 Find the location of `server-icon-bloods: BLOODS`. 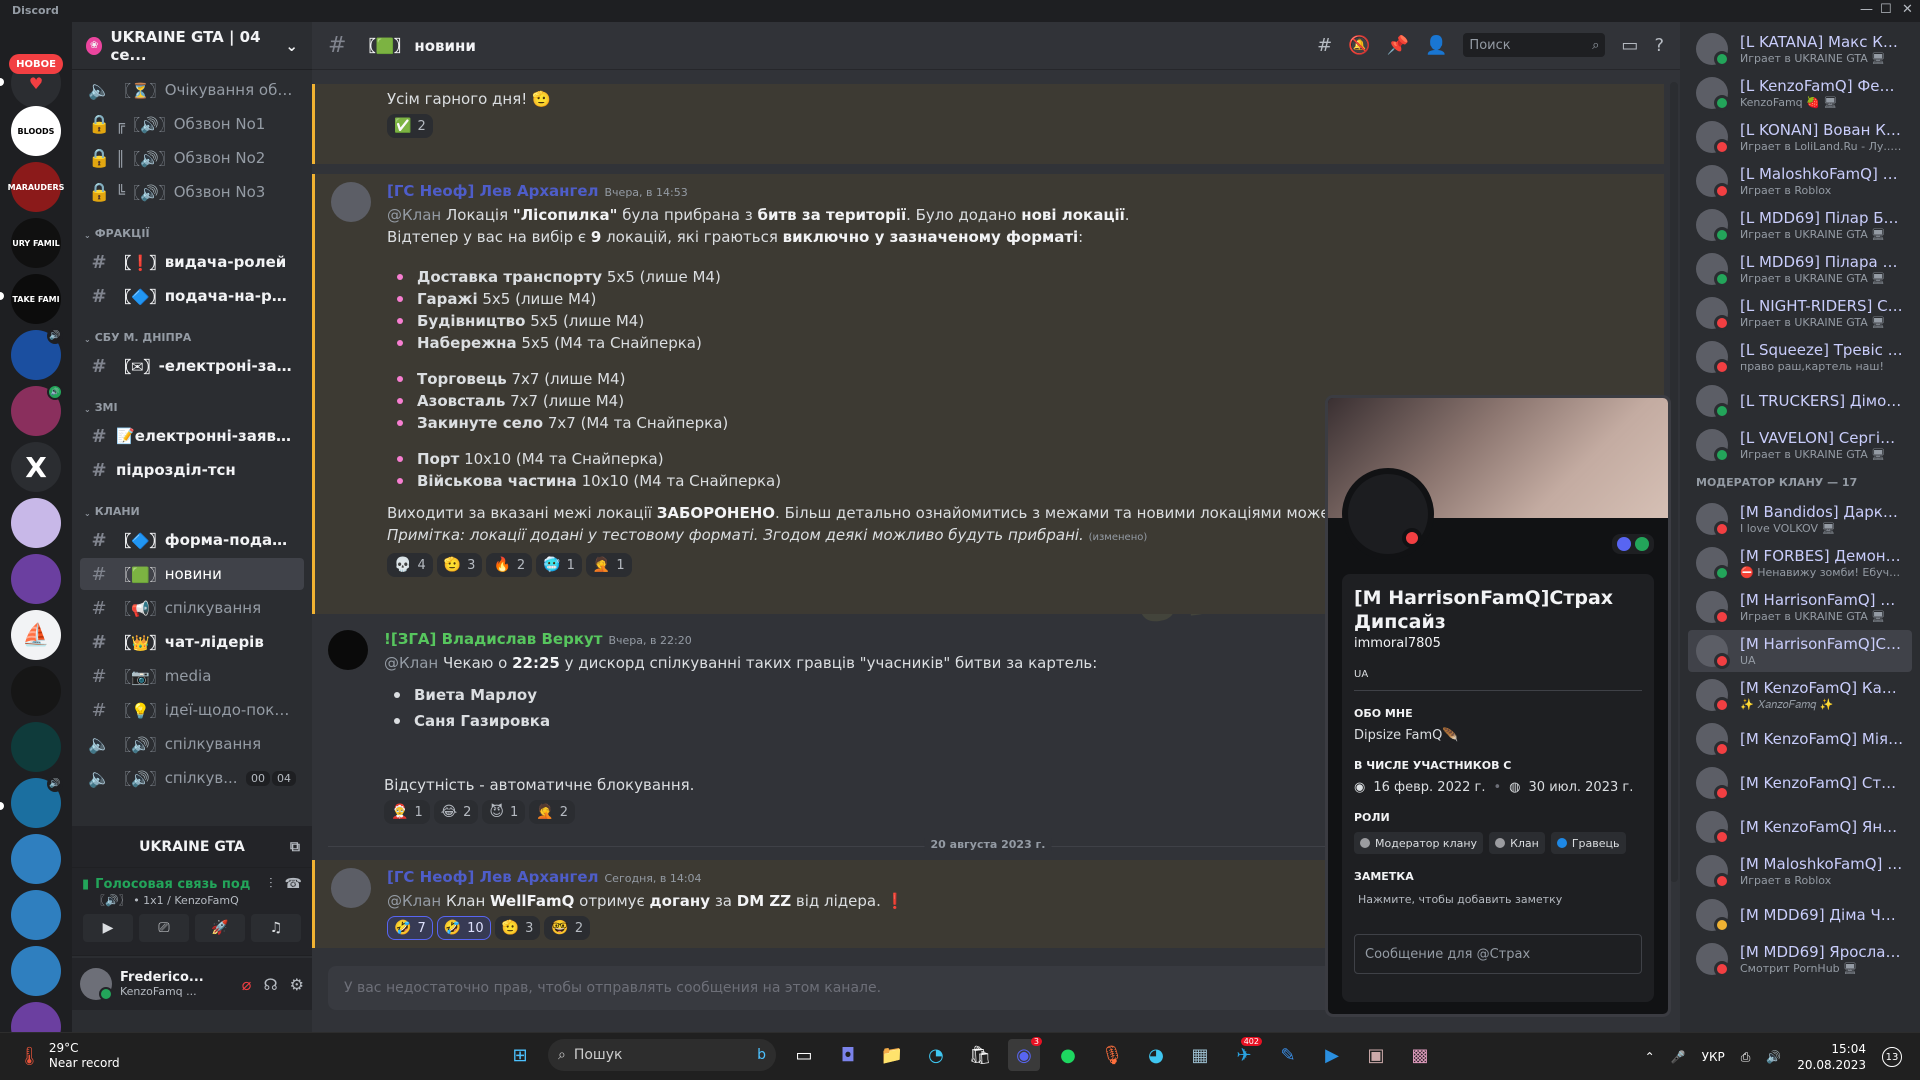

server-icon-bloods: BLOODS is located at coordinates (36, 131).